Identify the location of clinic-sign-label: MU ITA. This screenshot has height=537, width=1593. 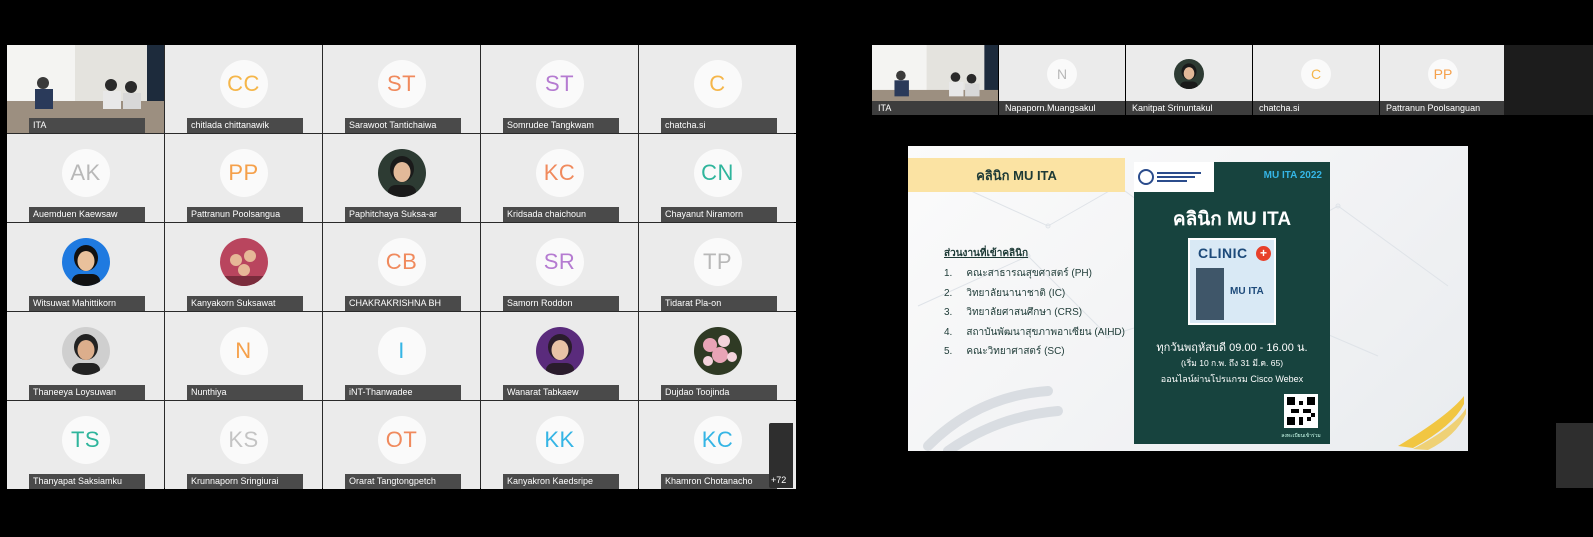
(1247, 291).